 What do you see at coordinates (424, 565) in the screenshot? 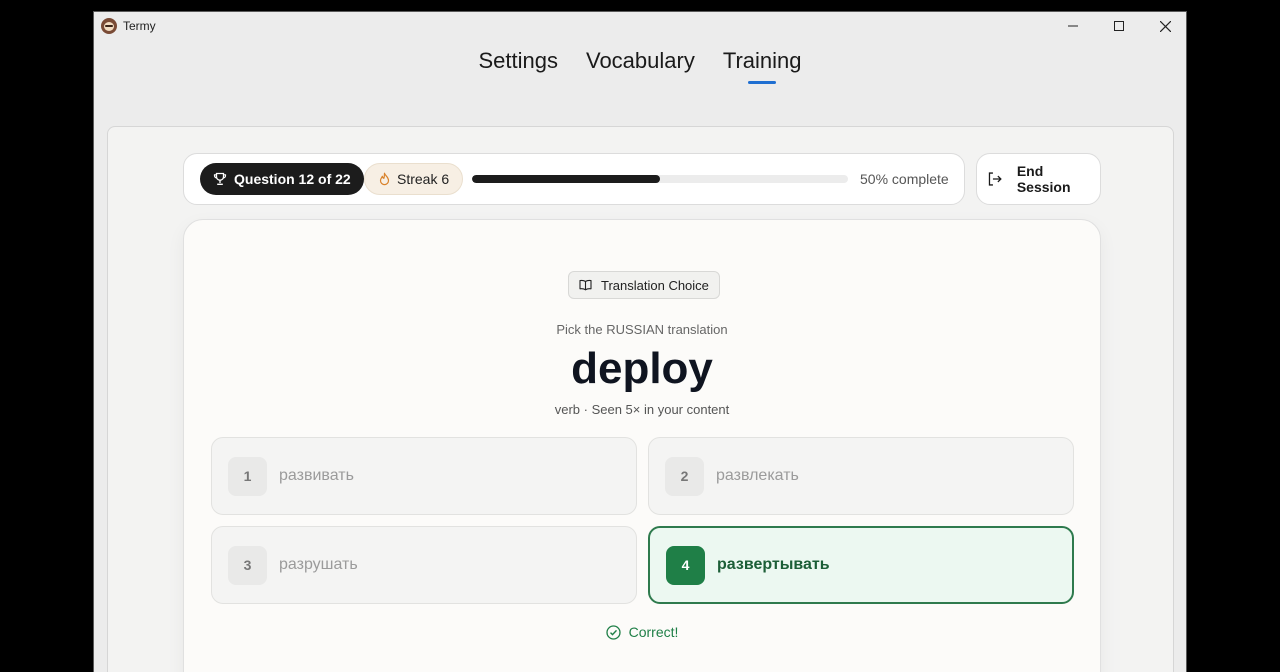
I see `answer-option-3: 3 разрушать` at bounding box center [424, 565].